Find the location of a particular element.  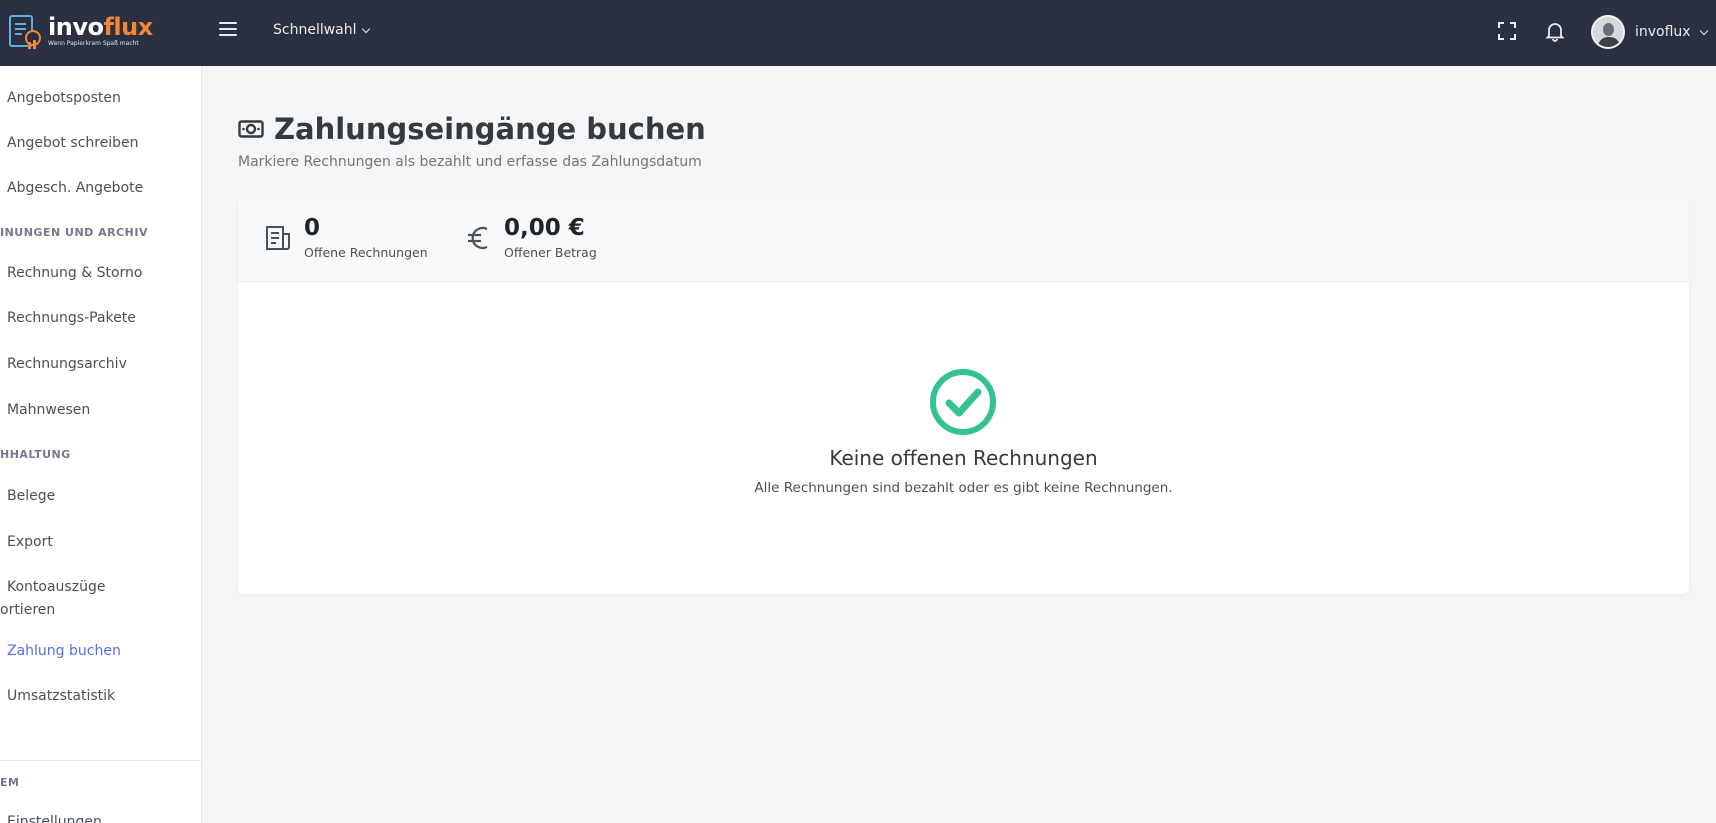

sidebar-item-rechnungs-pakete: Rechnungs-Pakete is located at coordinates (71, 318).